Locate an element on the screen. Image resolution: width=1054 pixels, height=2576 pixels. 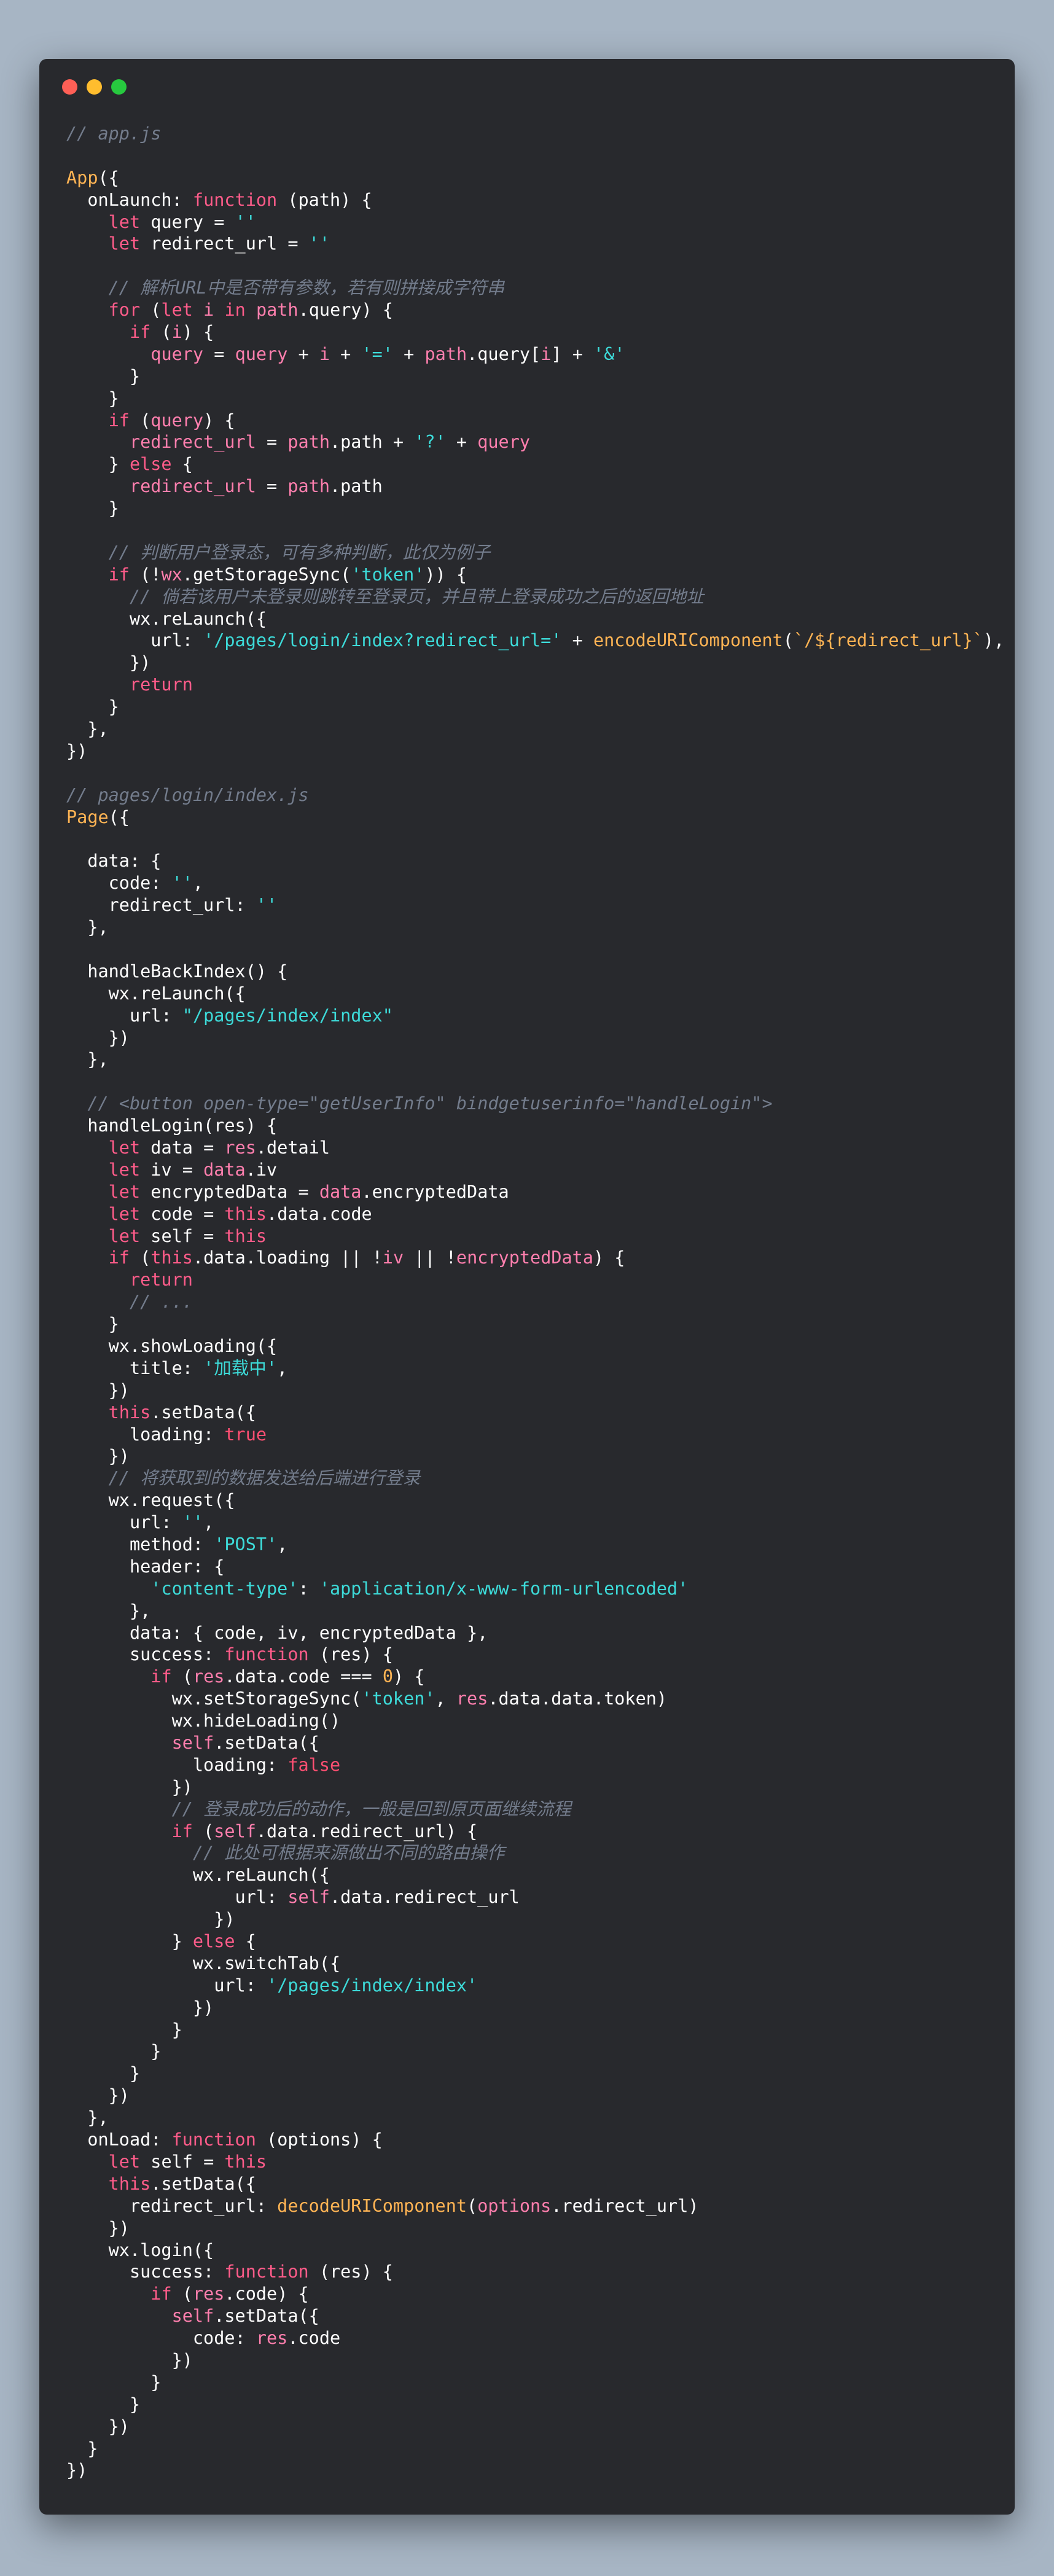
code-token: { is located at coordinates (245, 1941).